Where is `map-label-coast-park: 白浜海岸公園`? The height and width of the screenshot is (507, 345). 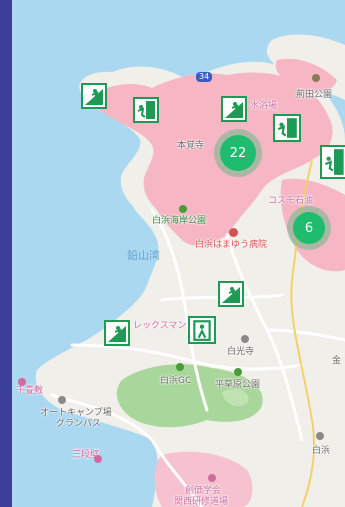
map-label-coast-park: 白浜海岸公園 is located at coordinates (179, 221).